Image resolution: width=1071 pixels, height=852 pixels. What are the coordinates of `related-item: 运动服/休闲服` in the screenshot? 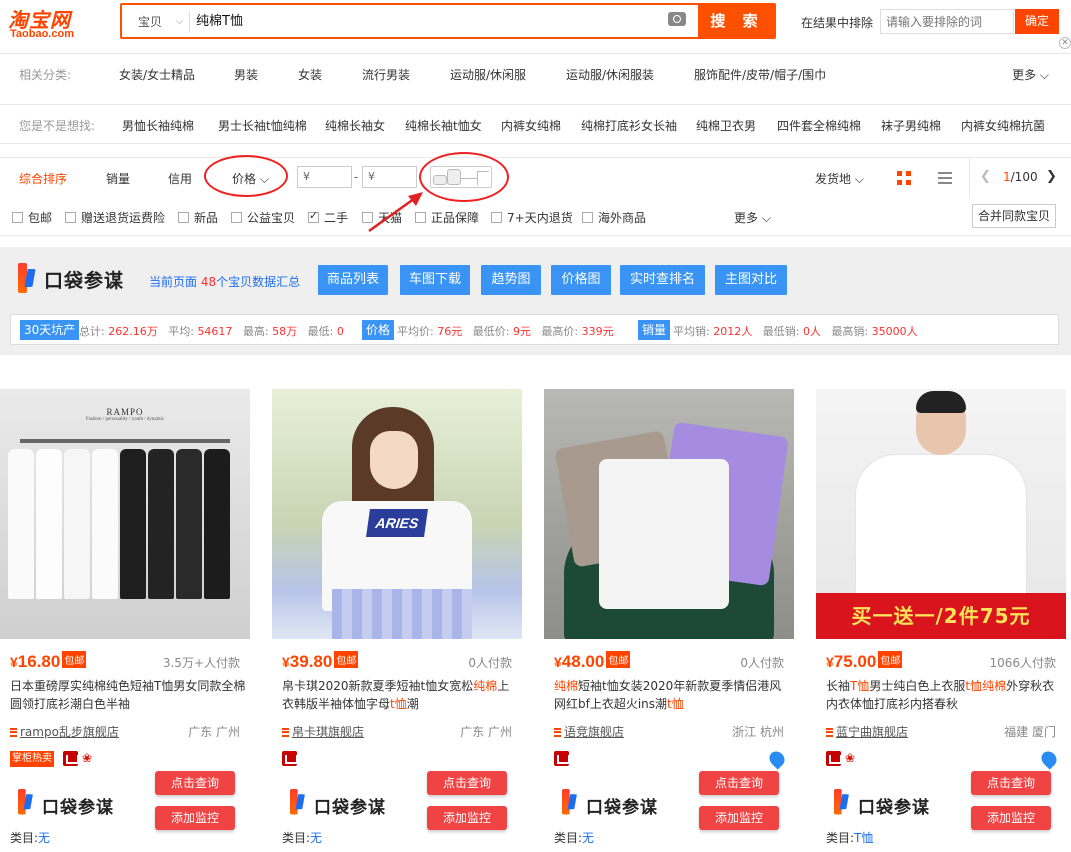 It's located at (488, 74).